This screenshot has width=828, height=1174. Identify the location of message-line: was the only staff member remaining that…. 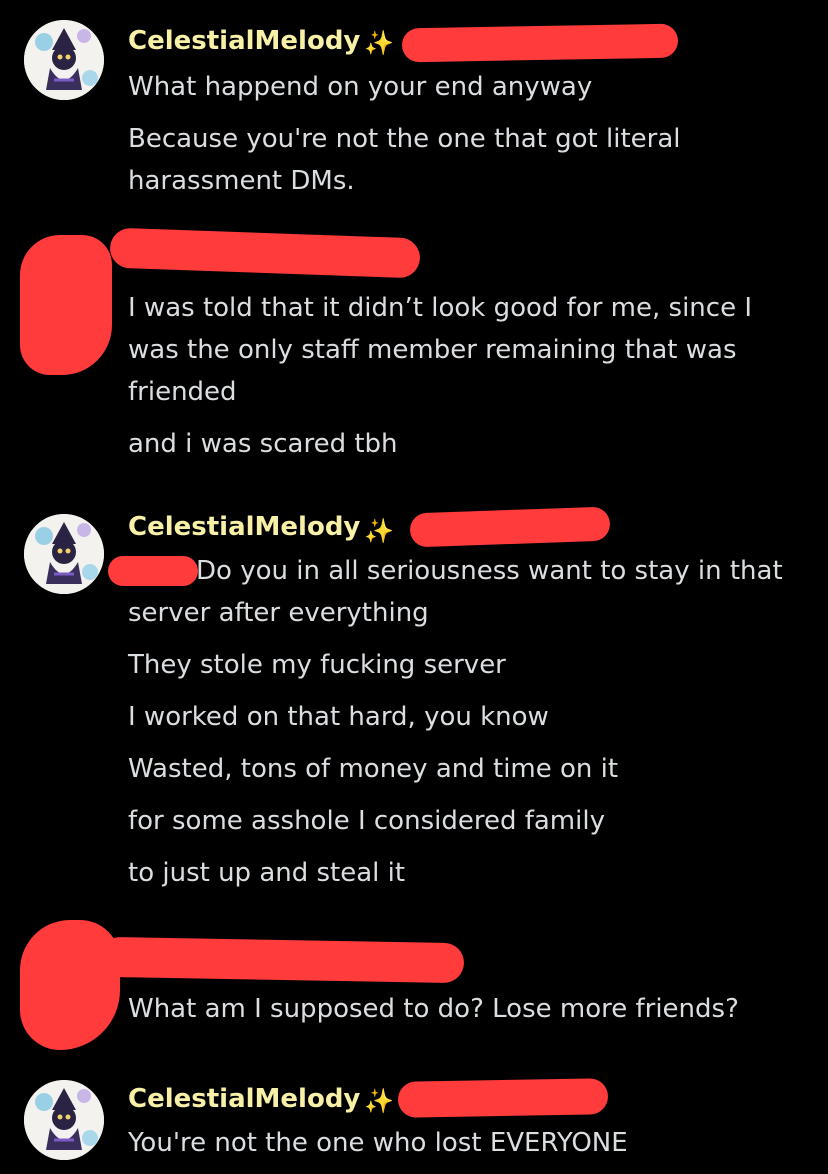
(432, 350).